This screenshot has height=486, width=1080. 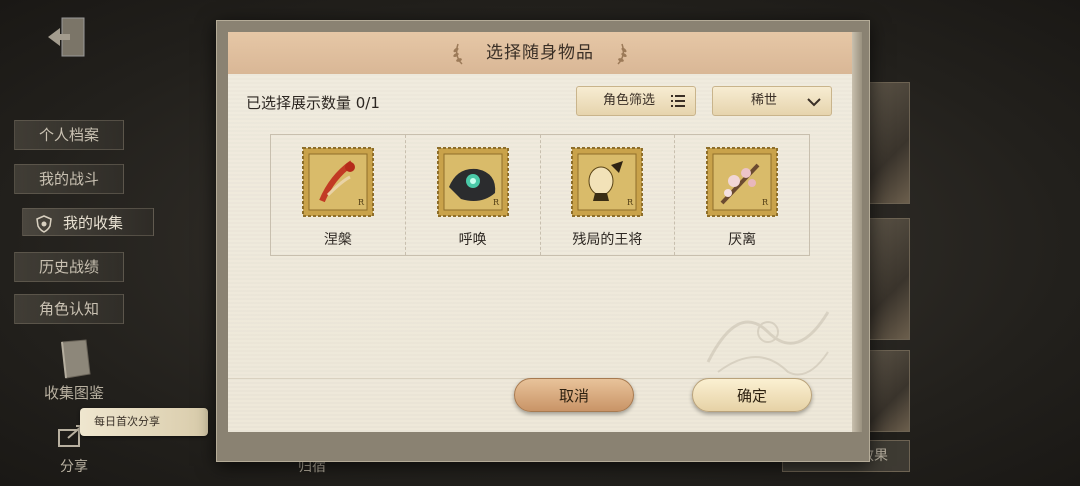 I want to click on item-grid: R 涅槃 R 呼唤 R 残局的王将 R 厌离, so click(x=540, y=195).